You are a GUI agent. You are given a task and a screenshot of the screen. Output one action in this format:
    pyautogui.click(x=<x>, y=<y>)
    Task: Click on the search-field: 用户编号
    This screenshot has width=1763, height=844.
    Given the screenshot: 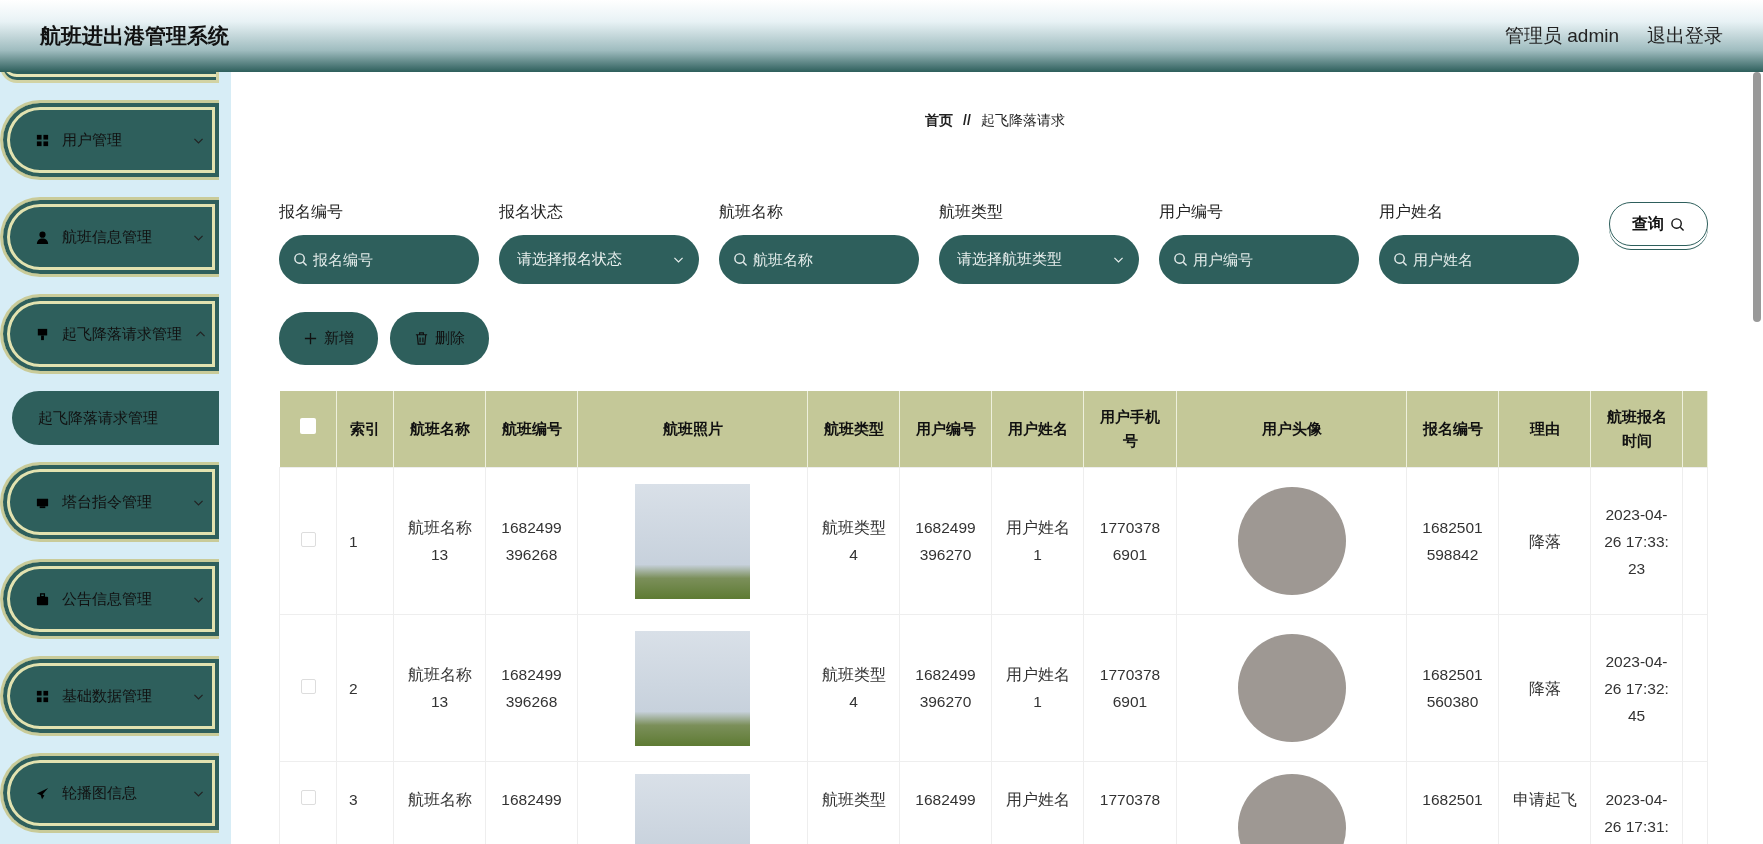 What is the action you would take?
    pyautogui.click(x=1259, y=259)
    